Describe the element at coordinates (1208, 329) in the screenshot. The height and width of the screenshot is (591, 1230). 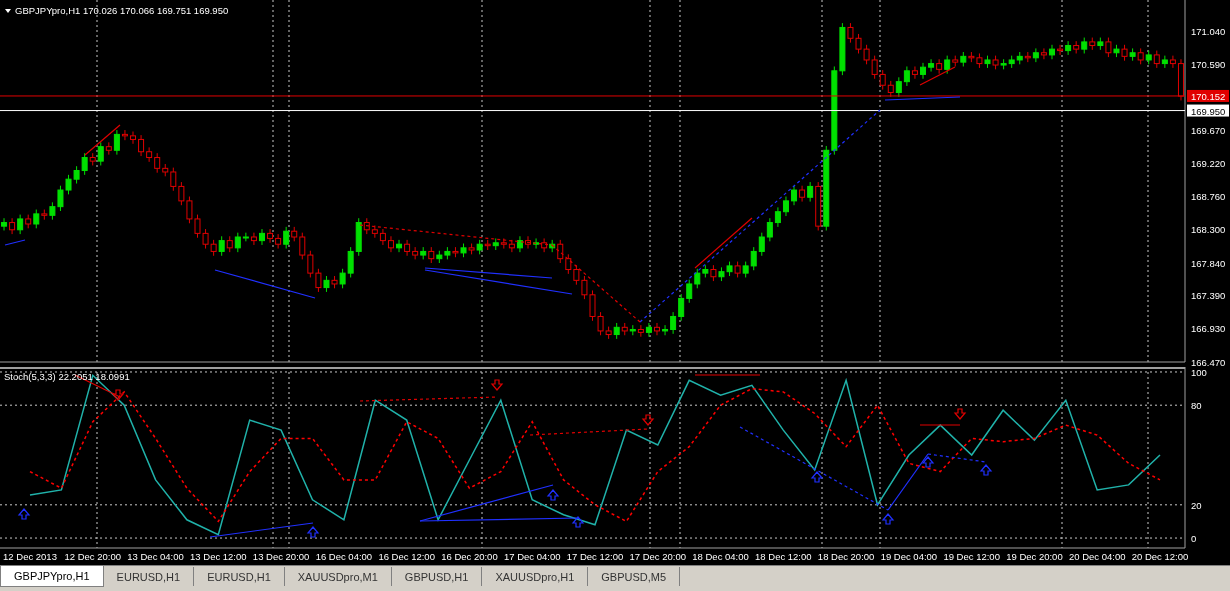
I see `price-label: 166.930` at that location.